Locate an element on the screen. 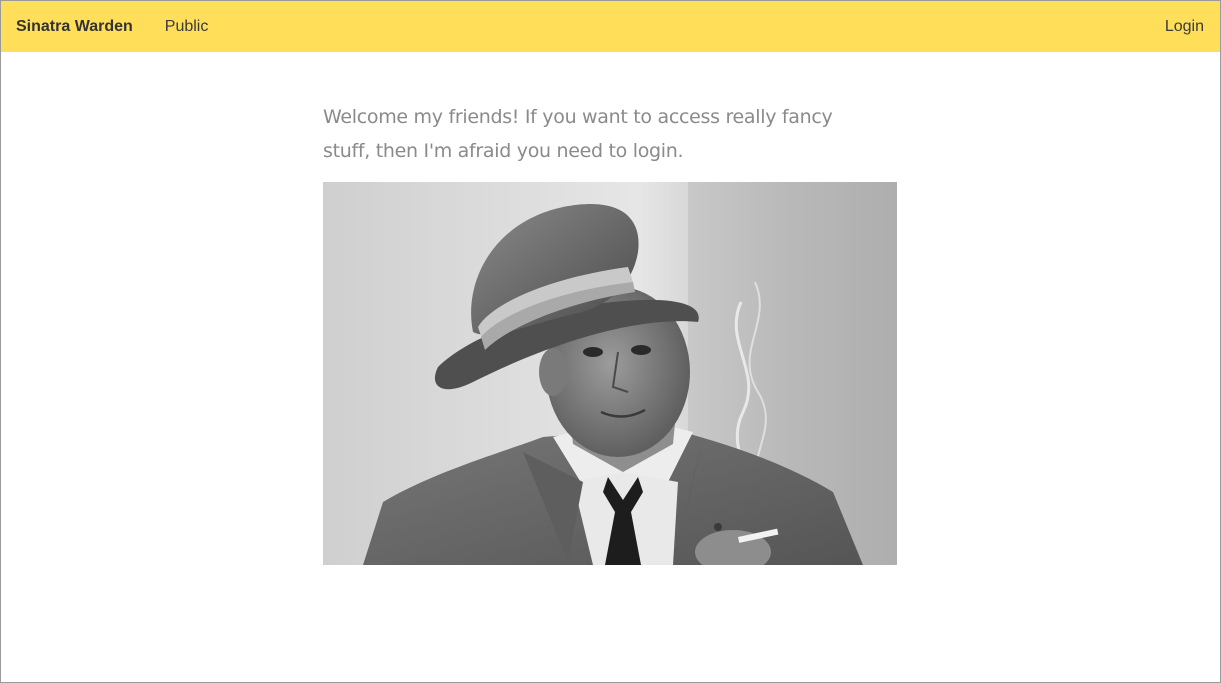 Image resolution: width=1221 pixels, height=683 pixels. brand-link: Sinatra Warden is located at coordinates (74, 27).